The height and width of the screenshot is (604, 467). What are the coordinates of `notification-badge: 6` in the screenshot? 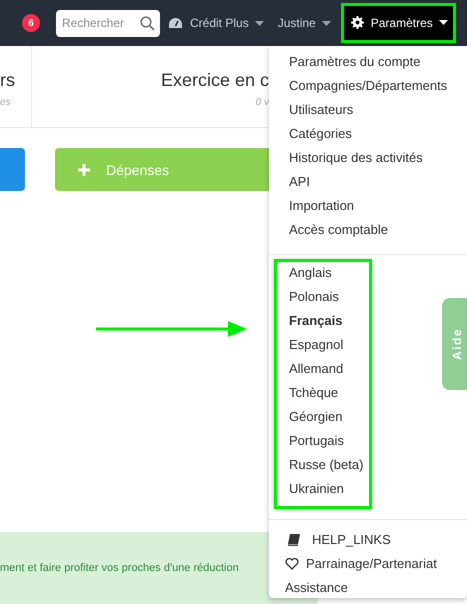 It's located at (31, 23).